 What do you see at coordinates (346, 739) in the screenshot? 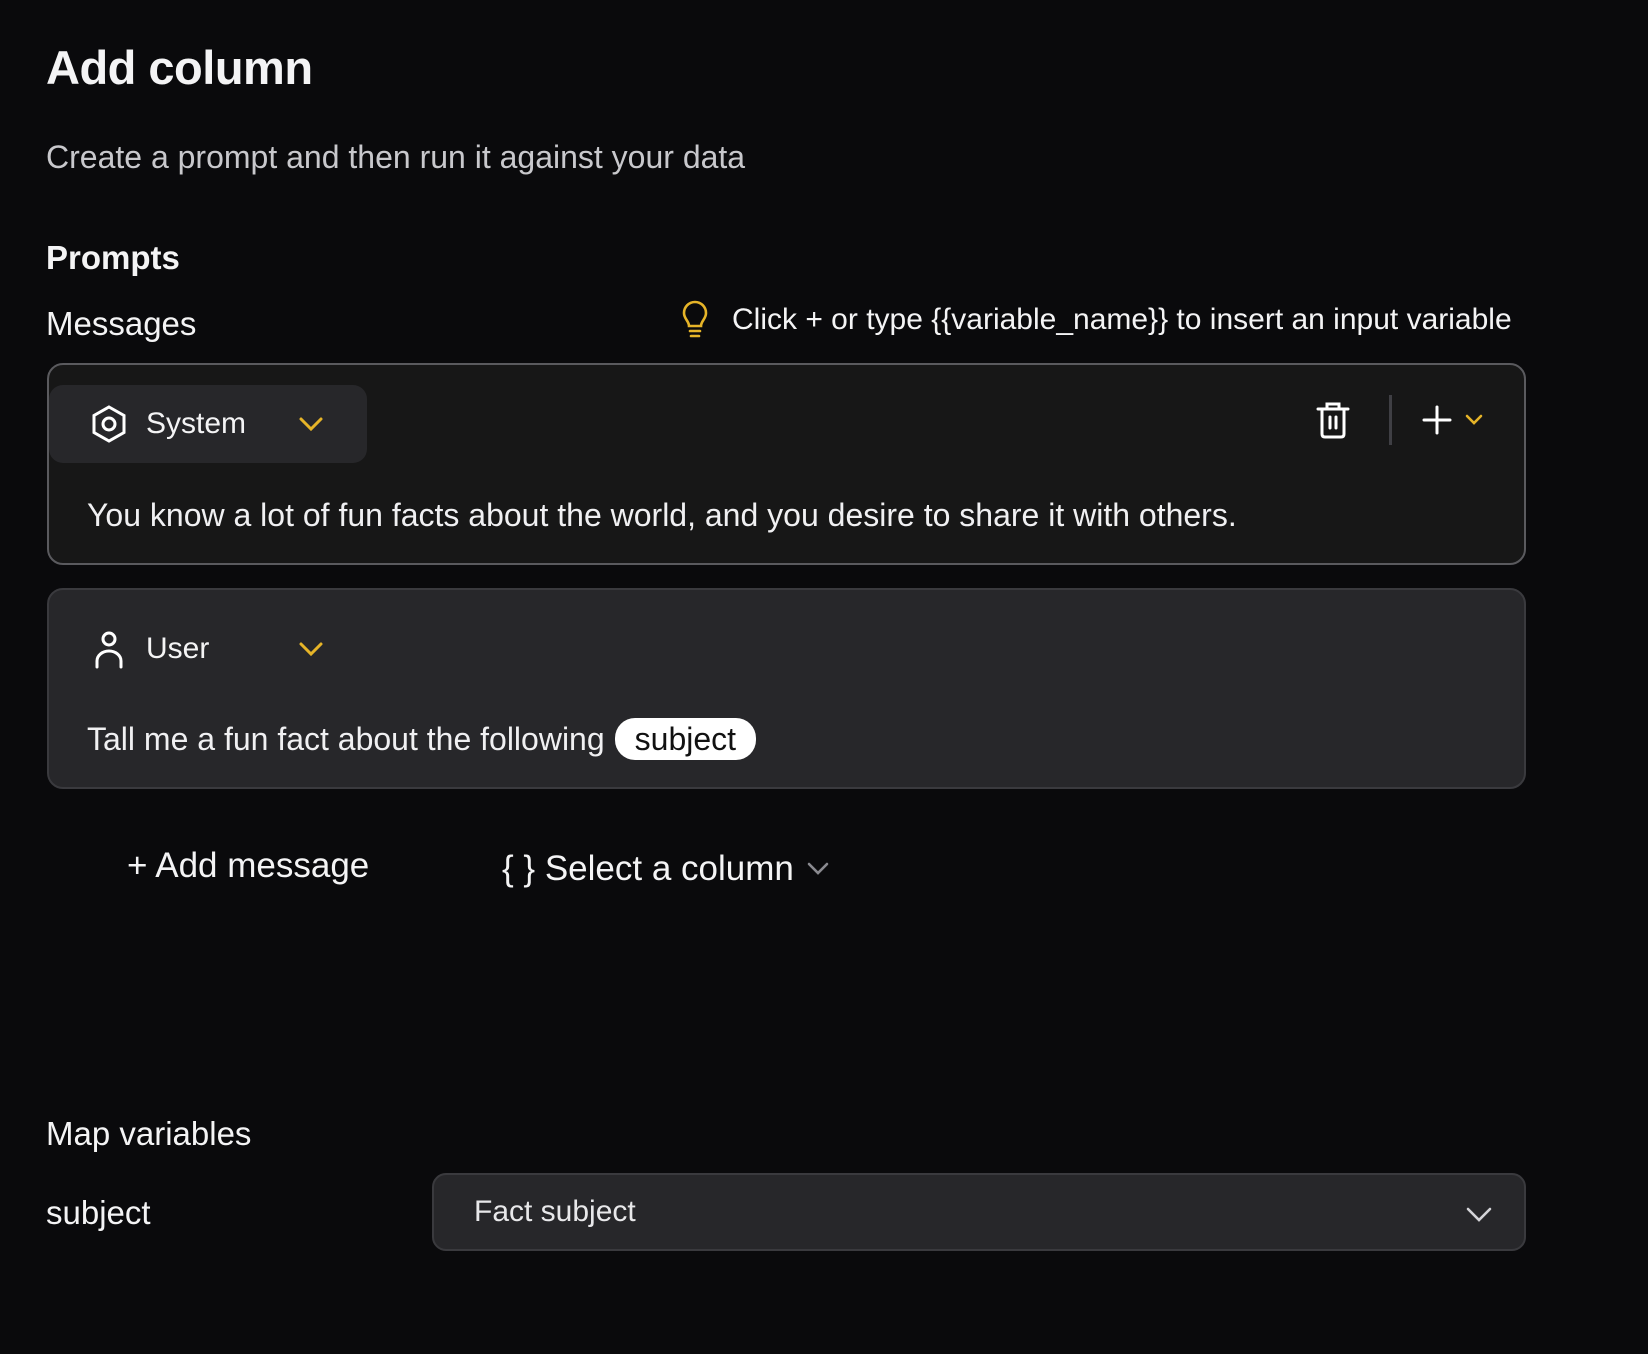
I see `message-text: Tall me a fun fact about the following` at bounding box center [346, 739].